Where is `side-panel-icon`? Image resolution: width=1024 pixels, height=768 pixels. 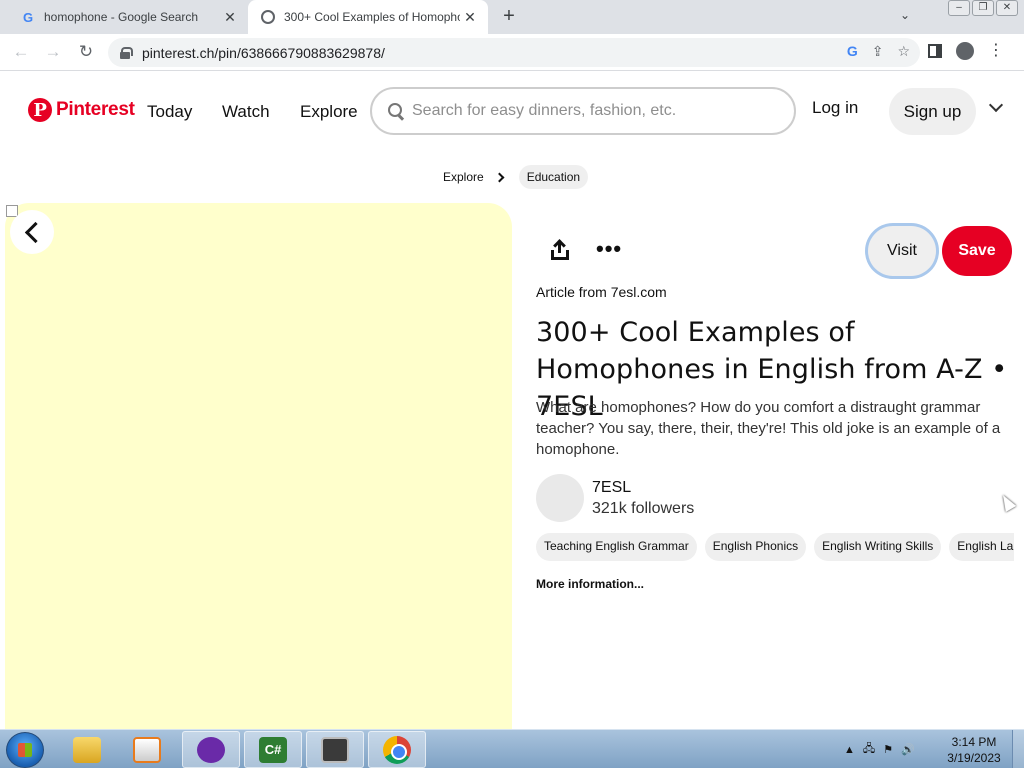
side-panel-icon is located at coordinates (935, 51).